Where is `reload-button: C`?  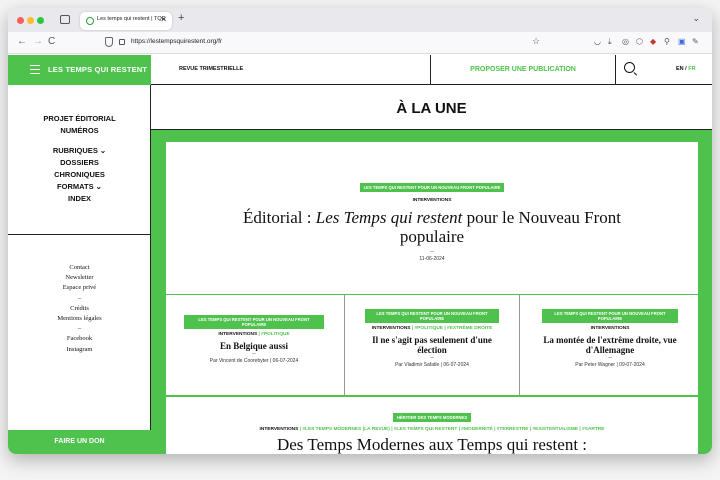 reload-button: C is located at coordinates (51, 41).